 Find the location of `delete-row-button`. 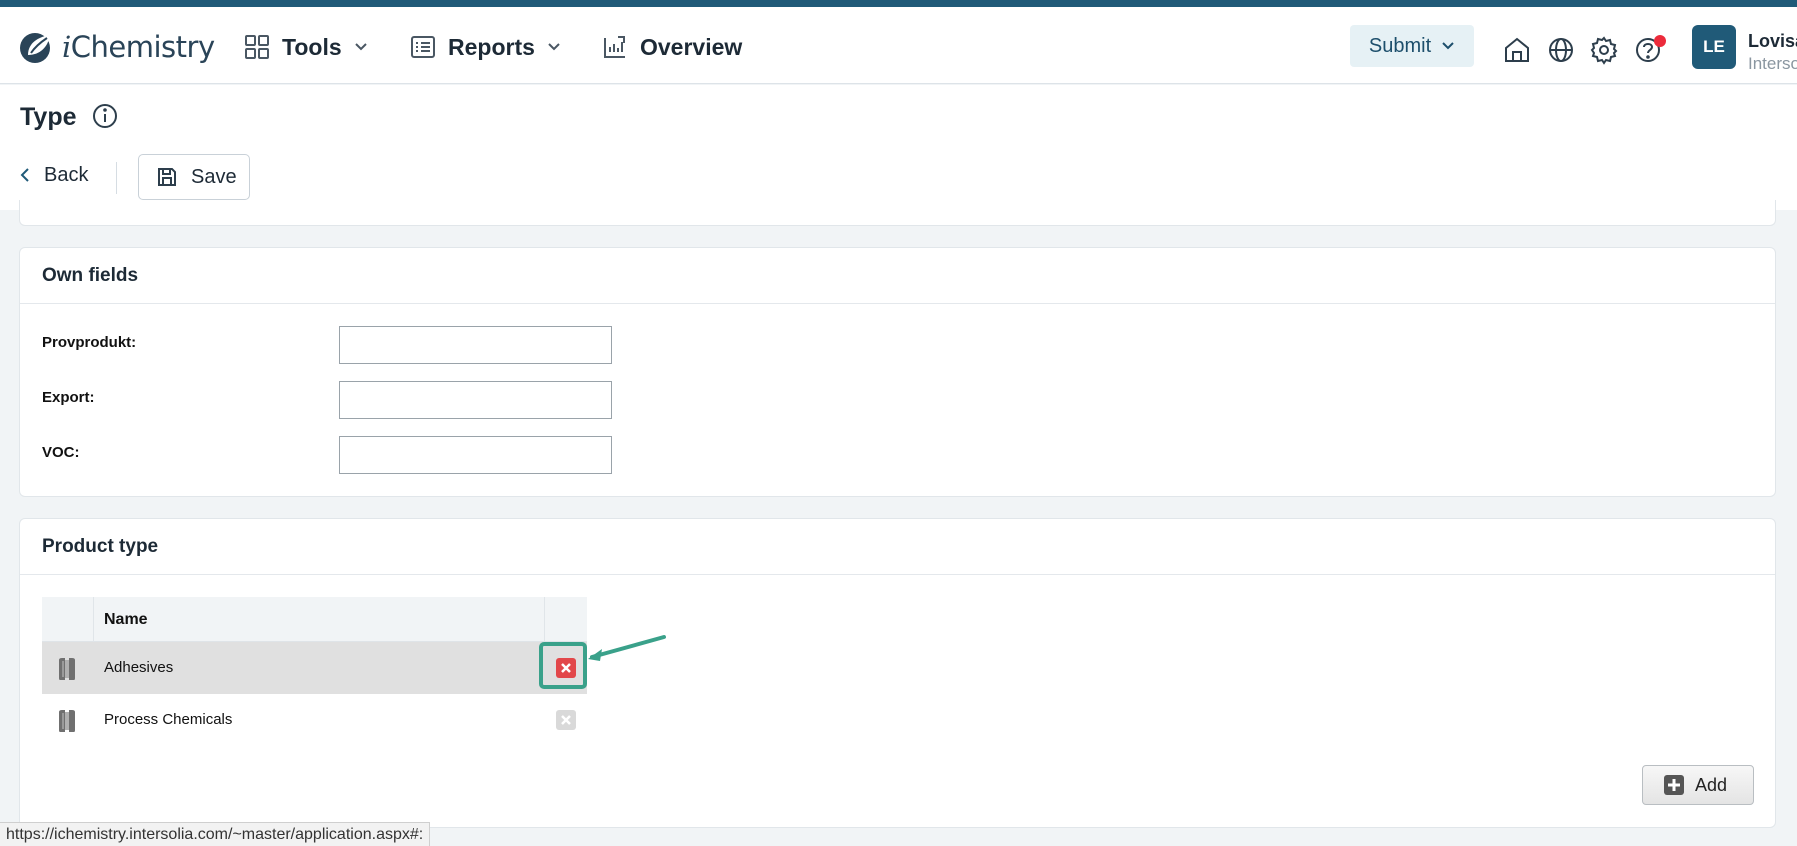

delete-row-button is located at coordinates (566, 720).